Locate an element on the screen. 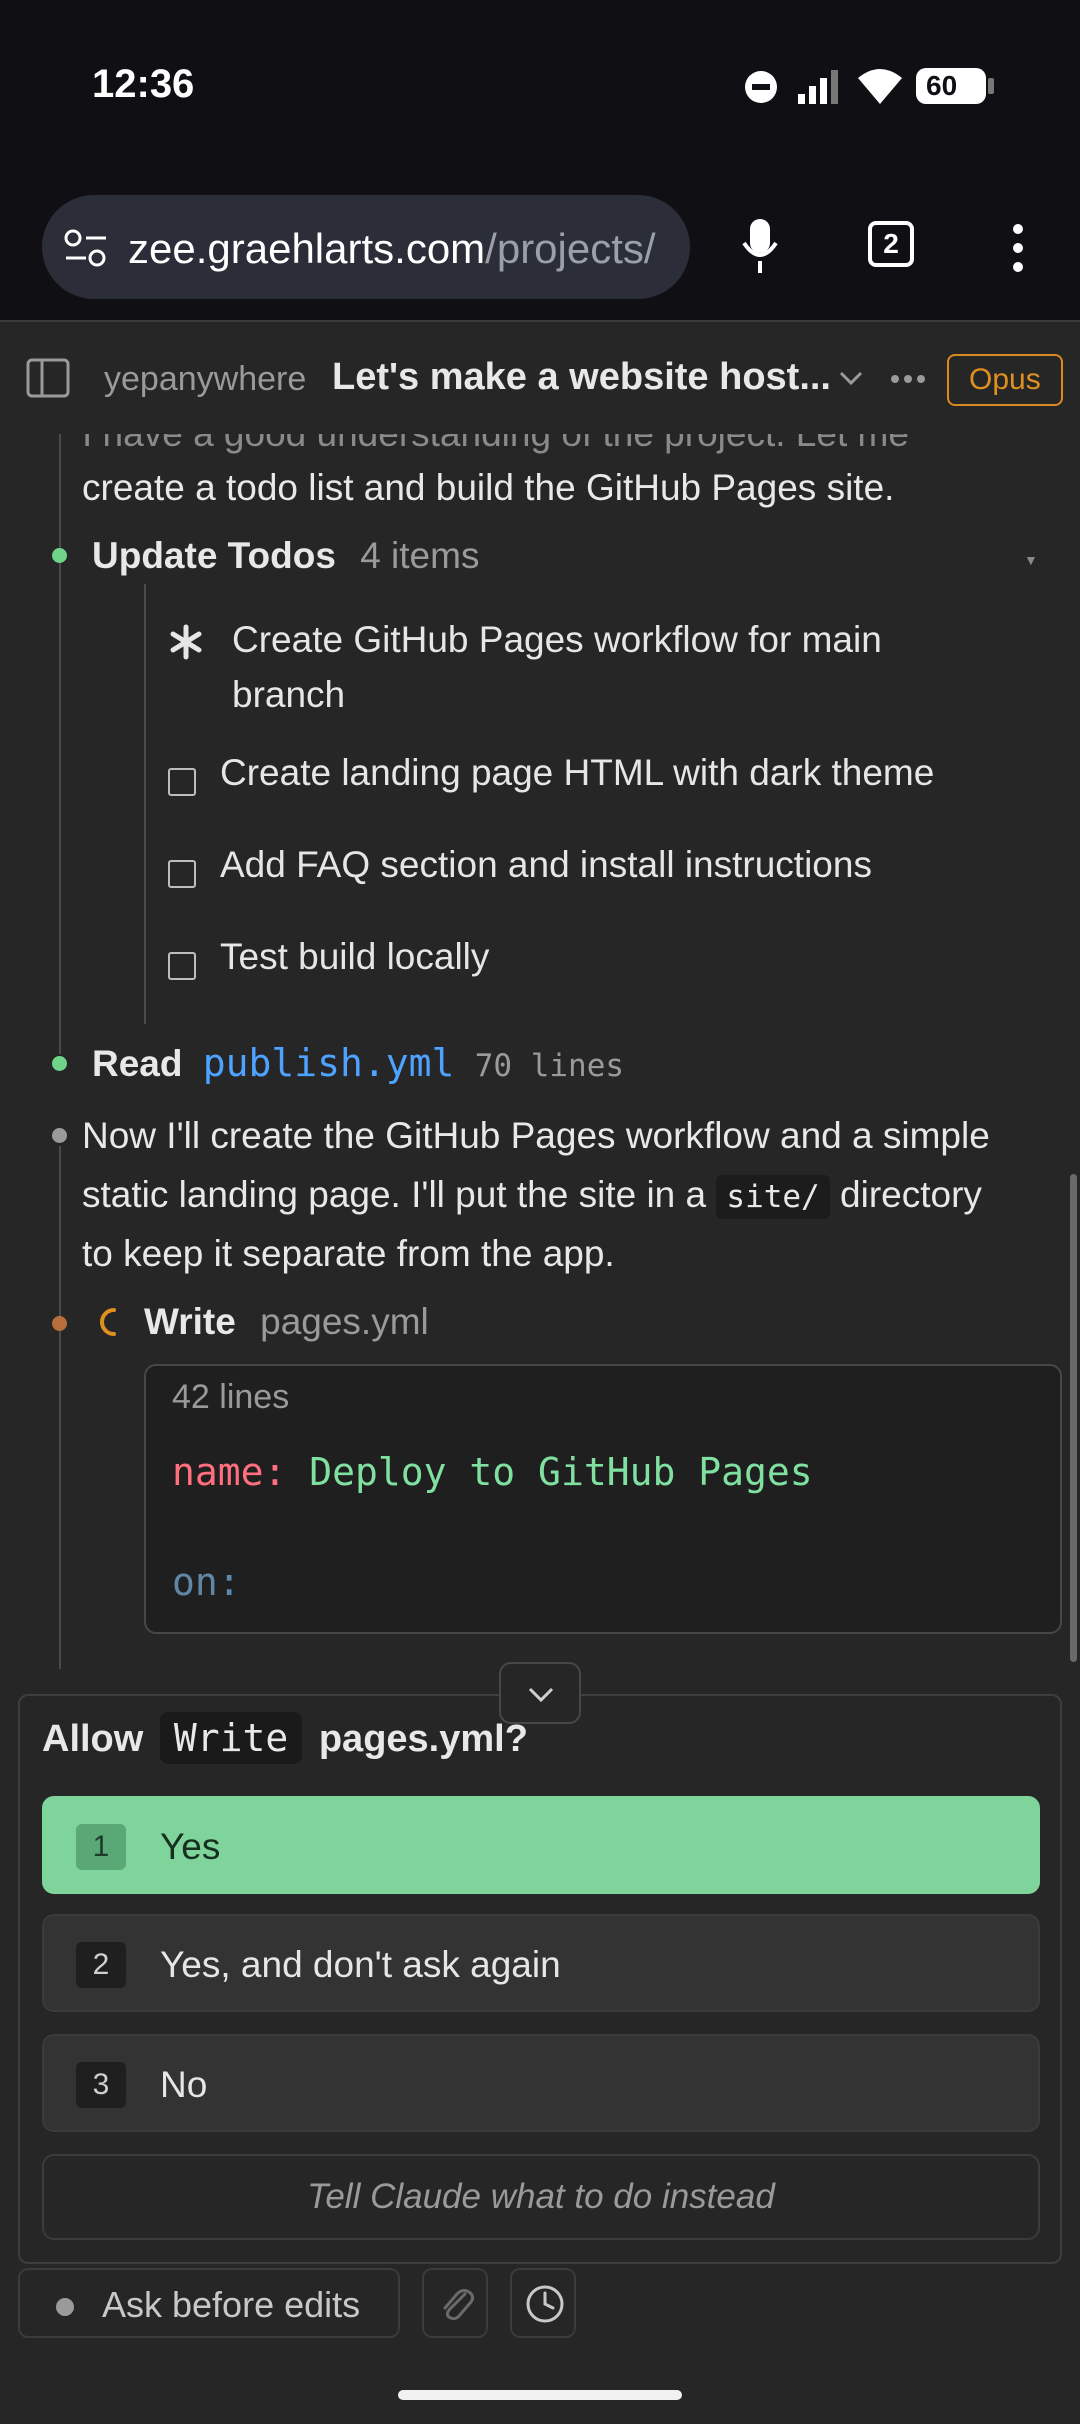  todo-item: Test build locally is located at coordinates (355, 956).